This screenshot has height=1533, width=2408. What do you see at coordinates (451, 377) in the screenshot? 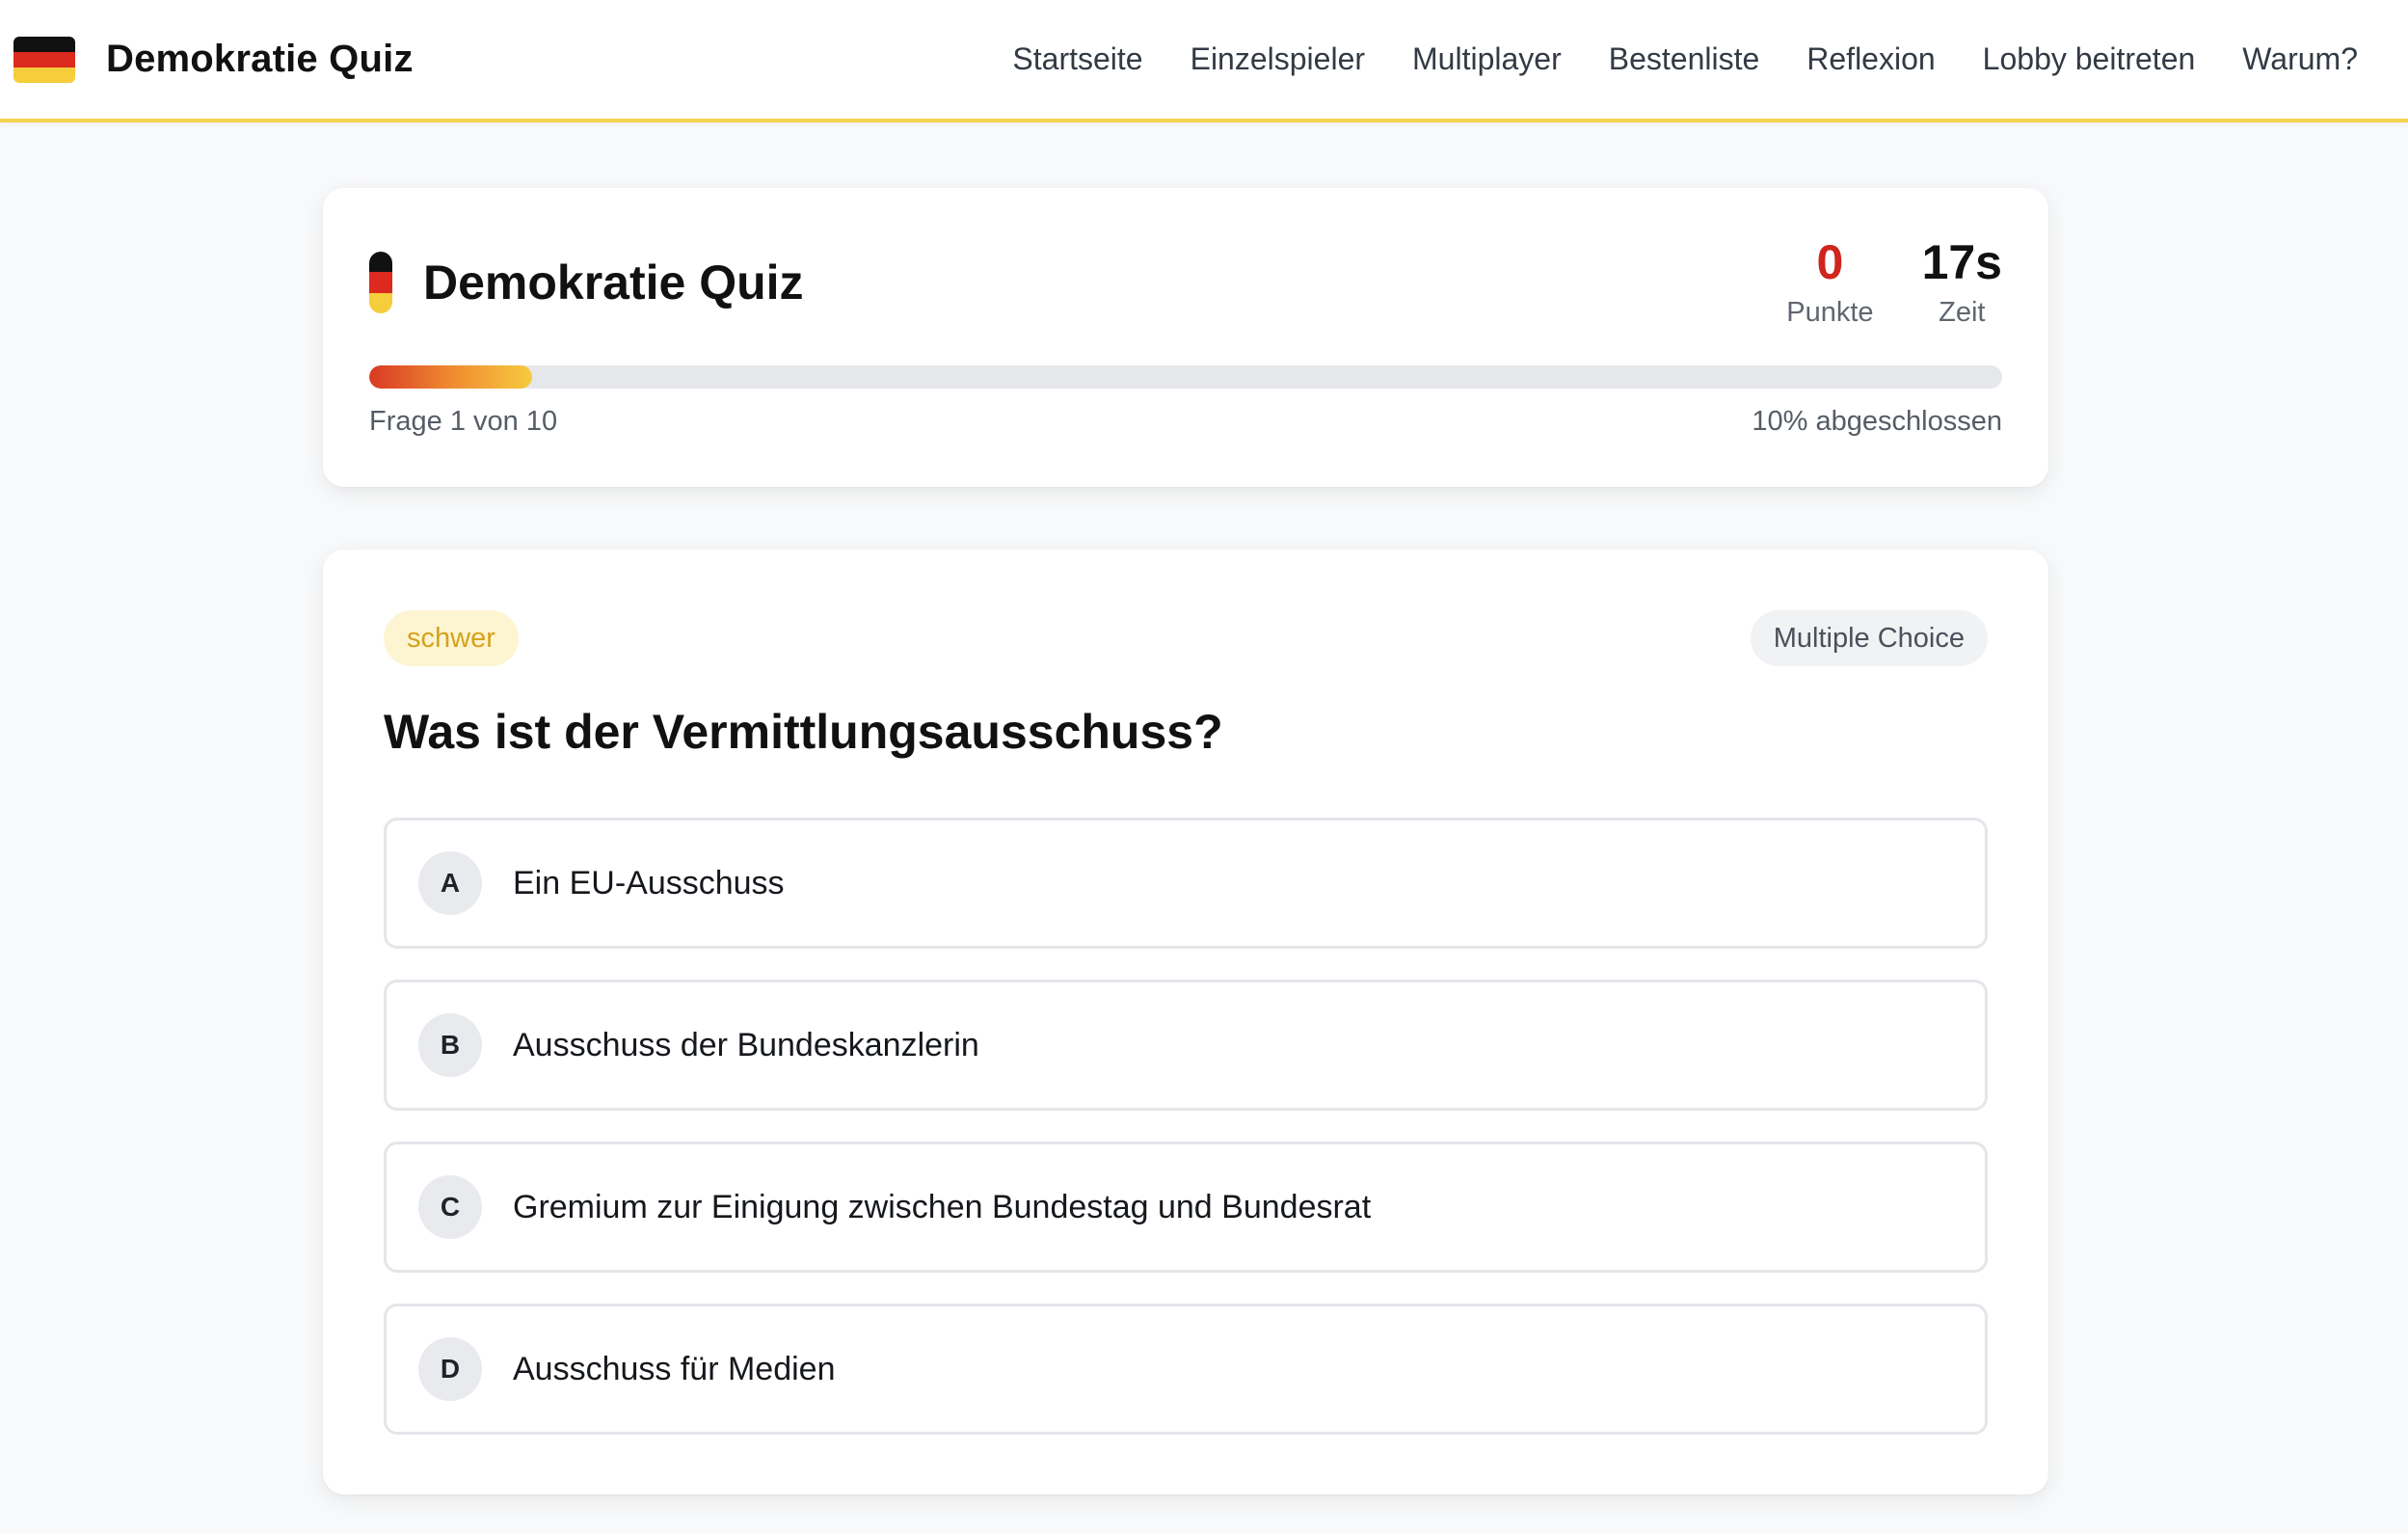
I see `progress-bar-fill` at bounding box center [451, 377].